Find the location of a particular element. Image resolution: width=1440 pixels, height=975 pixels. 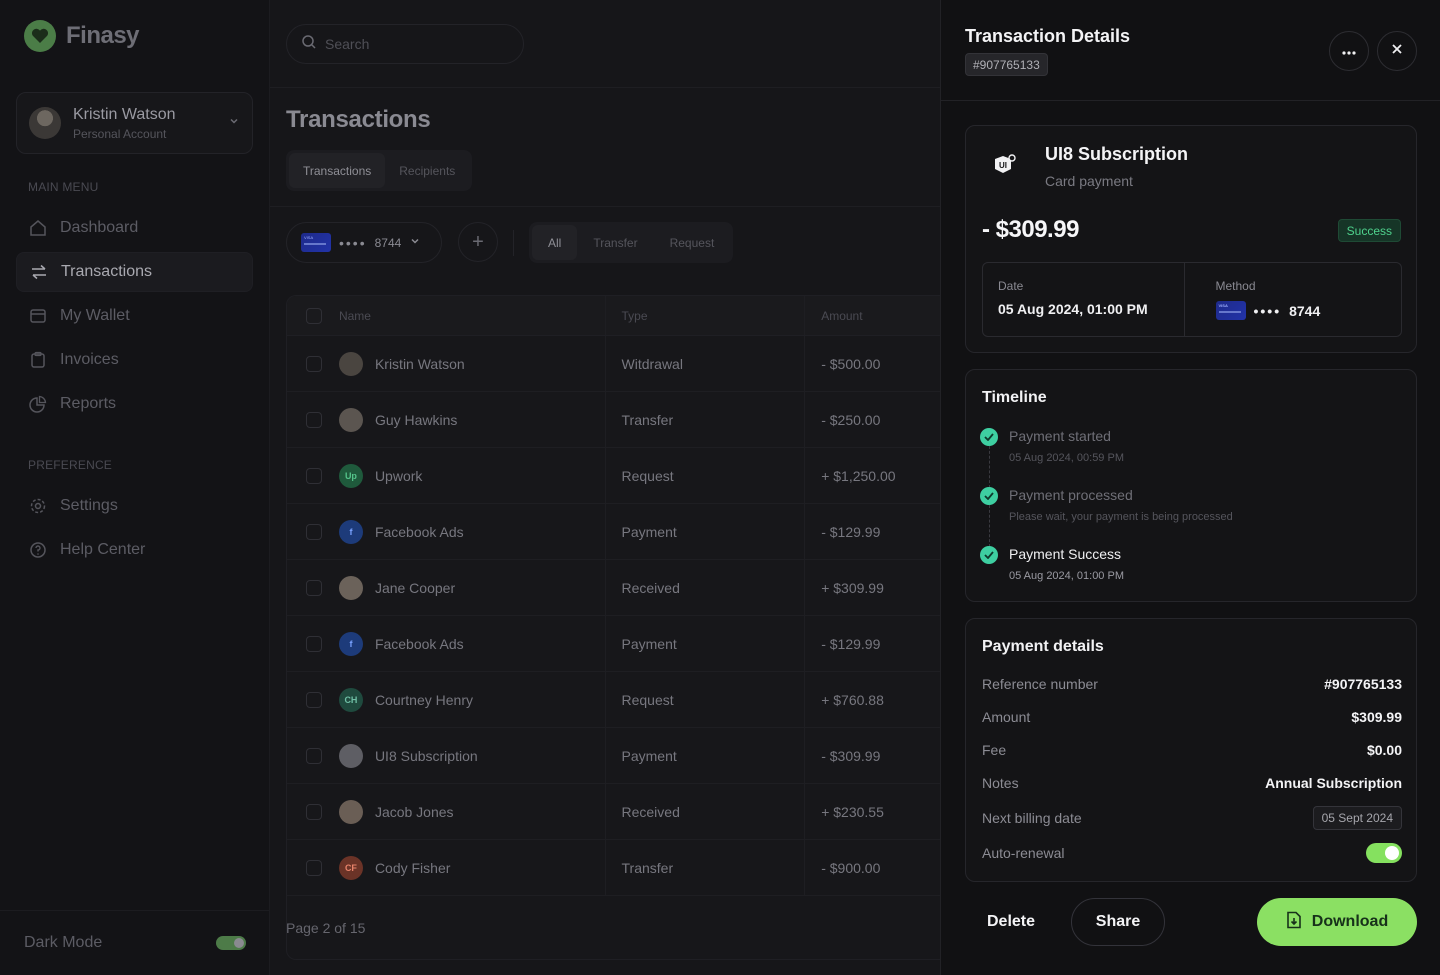

reference-row: Reference number #907765133 is located at coordinates (1192, 684).